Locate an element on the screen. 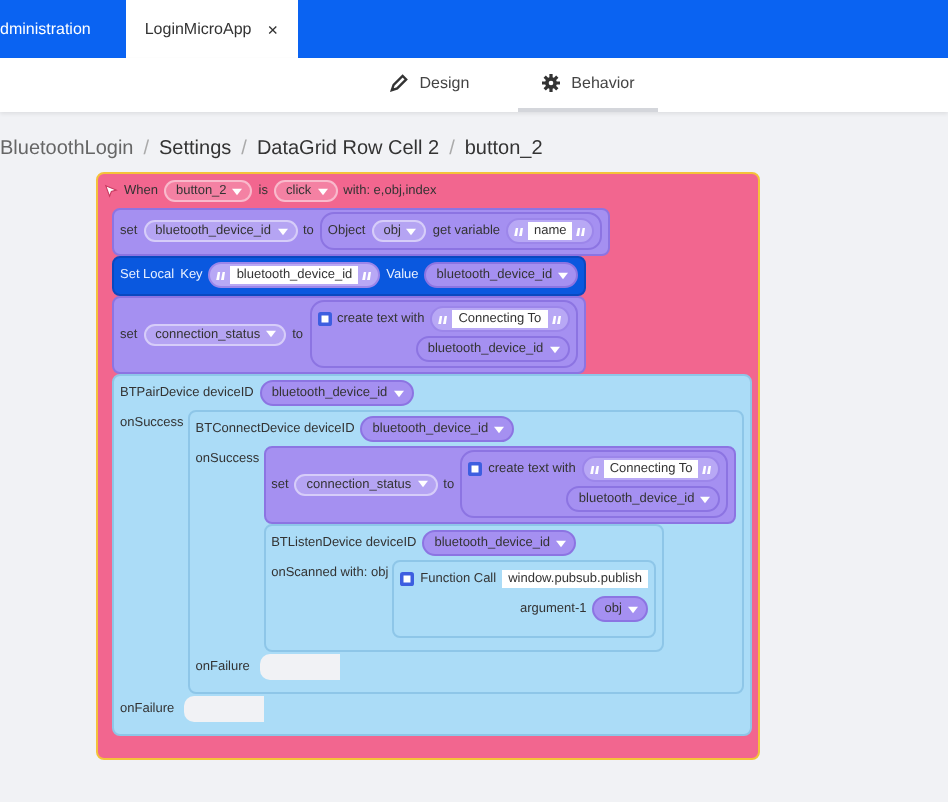  settings-icon is located at coordinates (550, 83).